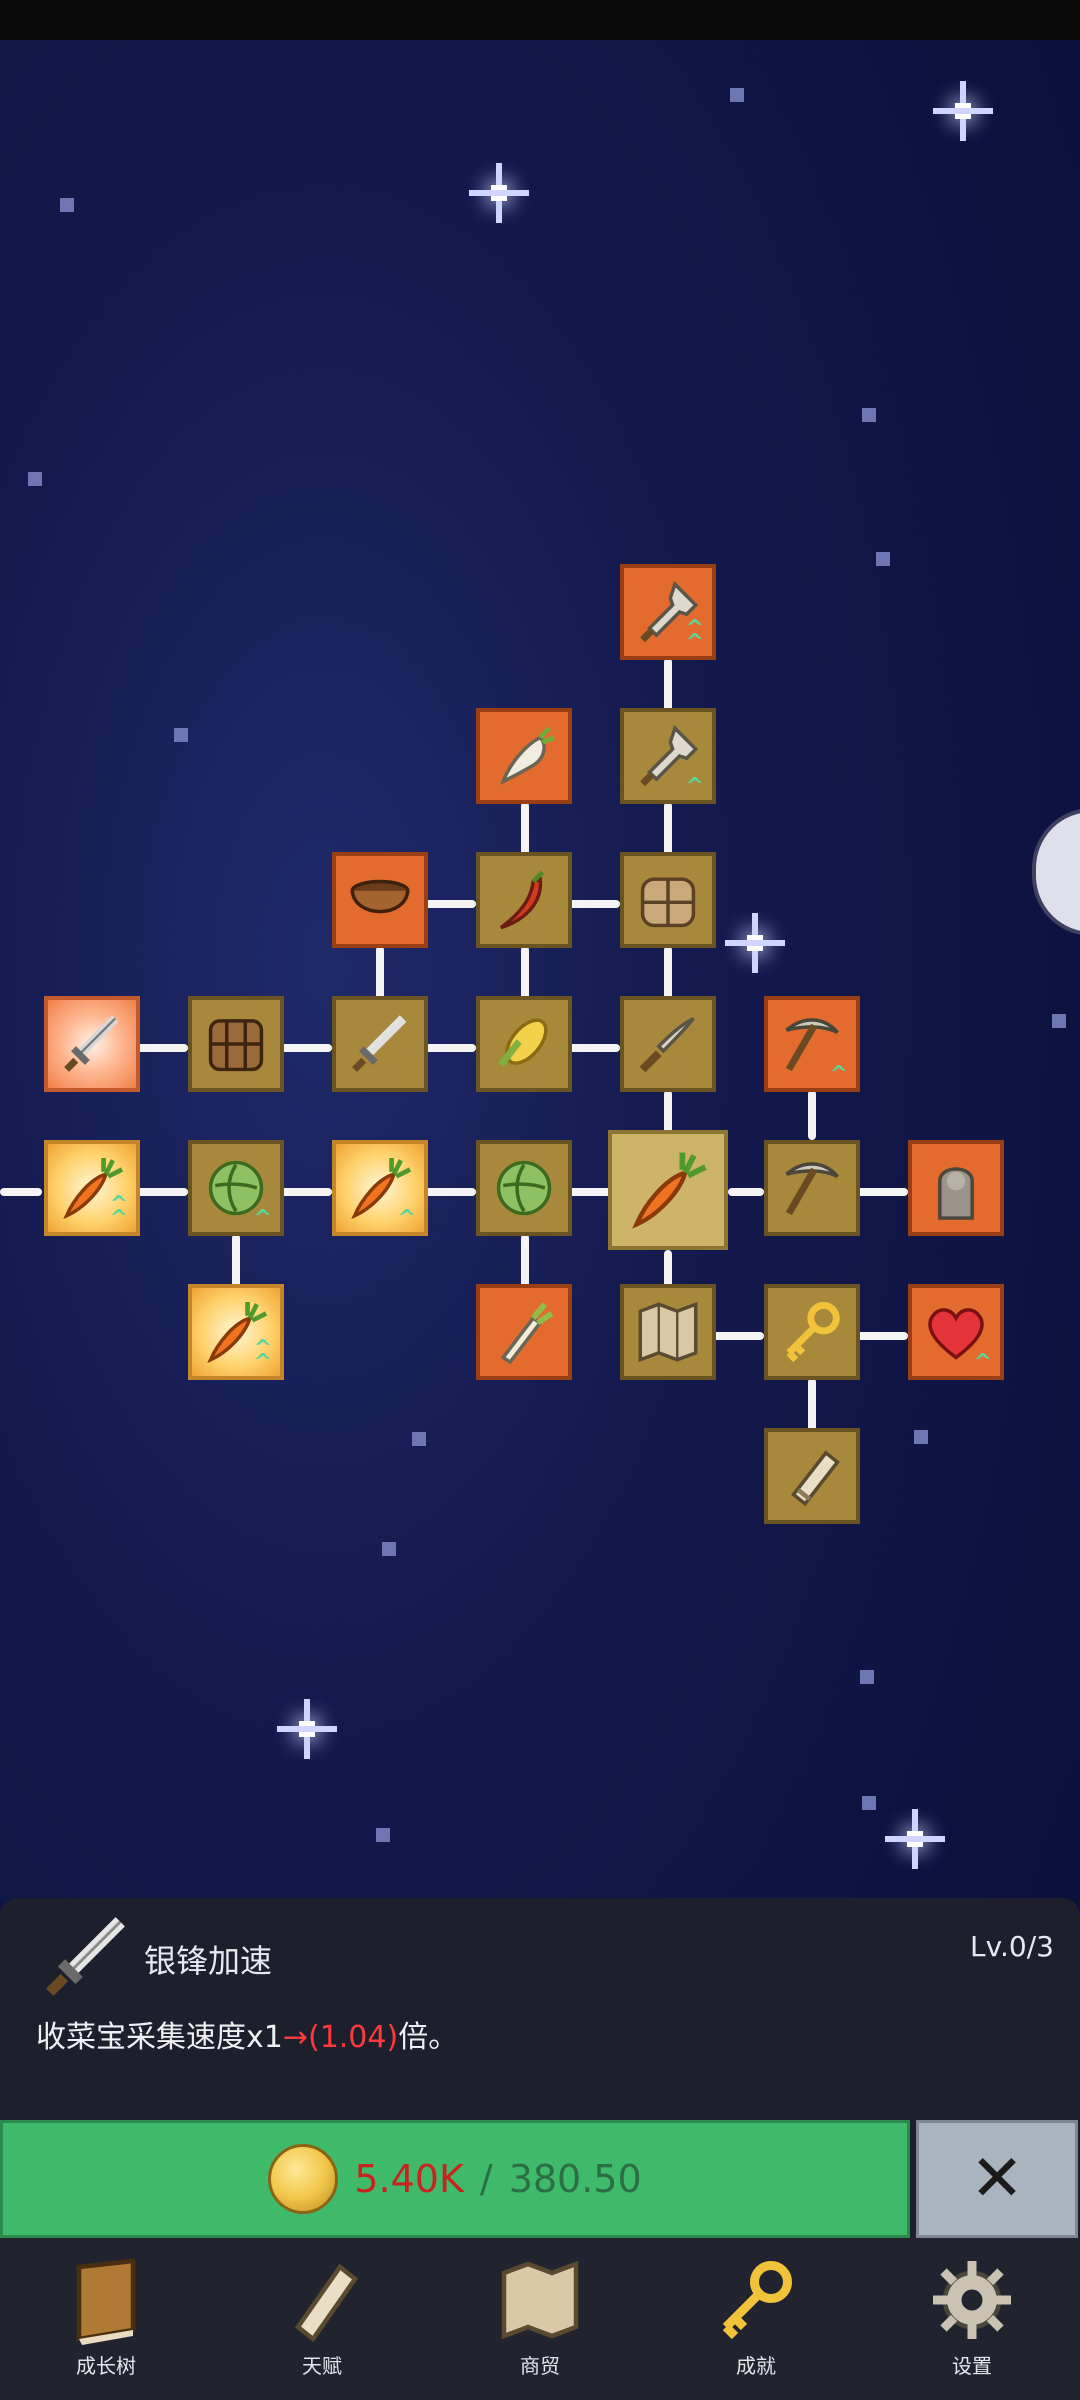 This screenshot has width=1080, height=2400. I want to click on skill-node-basket-left, so click(236, 1044).